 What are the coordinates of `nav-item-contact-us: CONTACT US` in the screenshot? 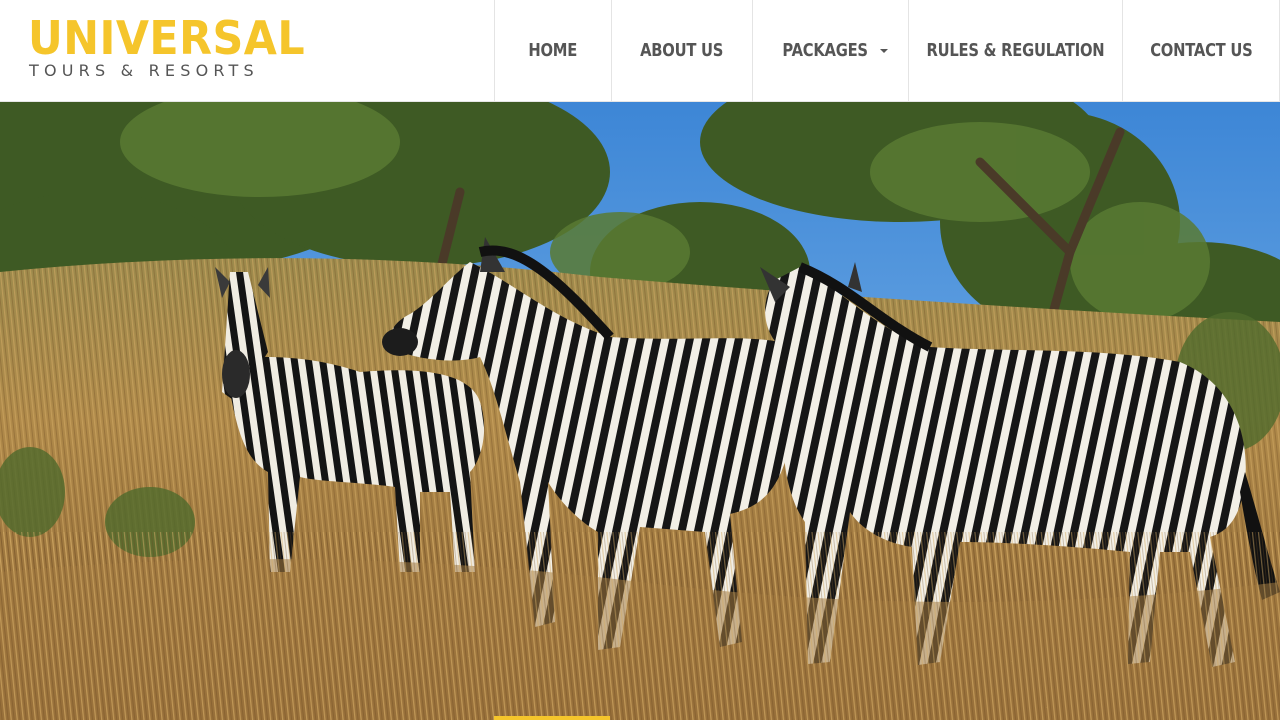 It's located at (1201, 50).